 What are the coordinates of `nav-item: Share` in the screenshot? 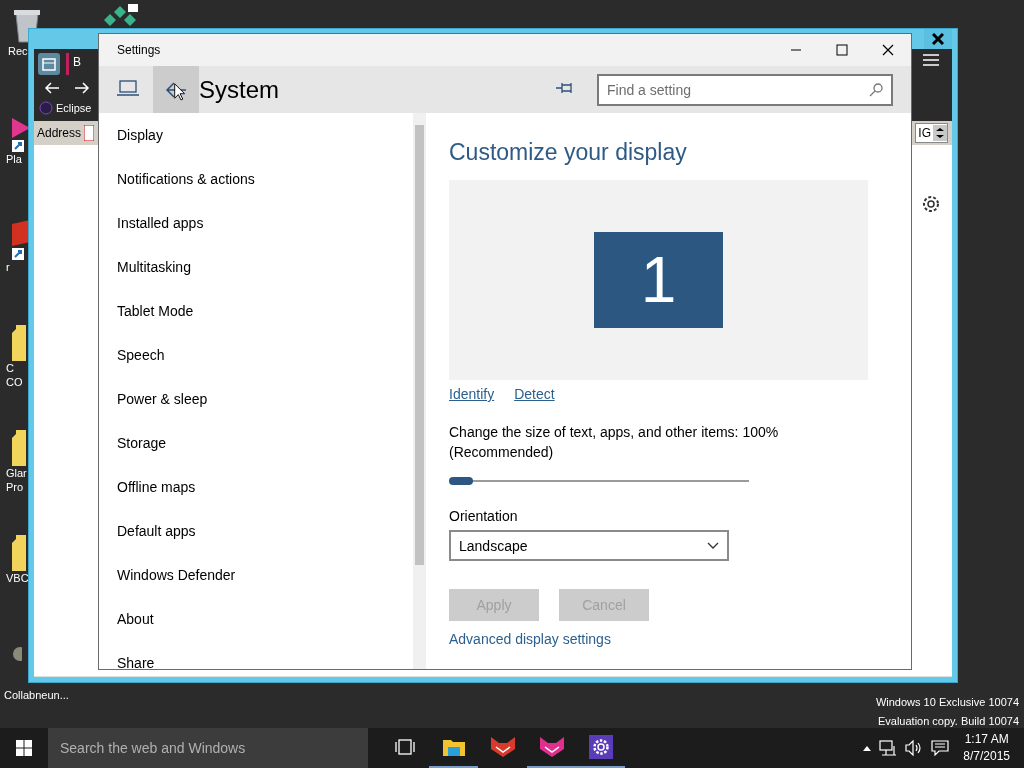 It's located at (259, 655).